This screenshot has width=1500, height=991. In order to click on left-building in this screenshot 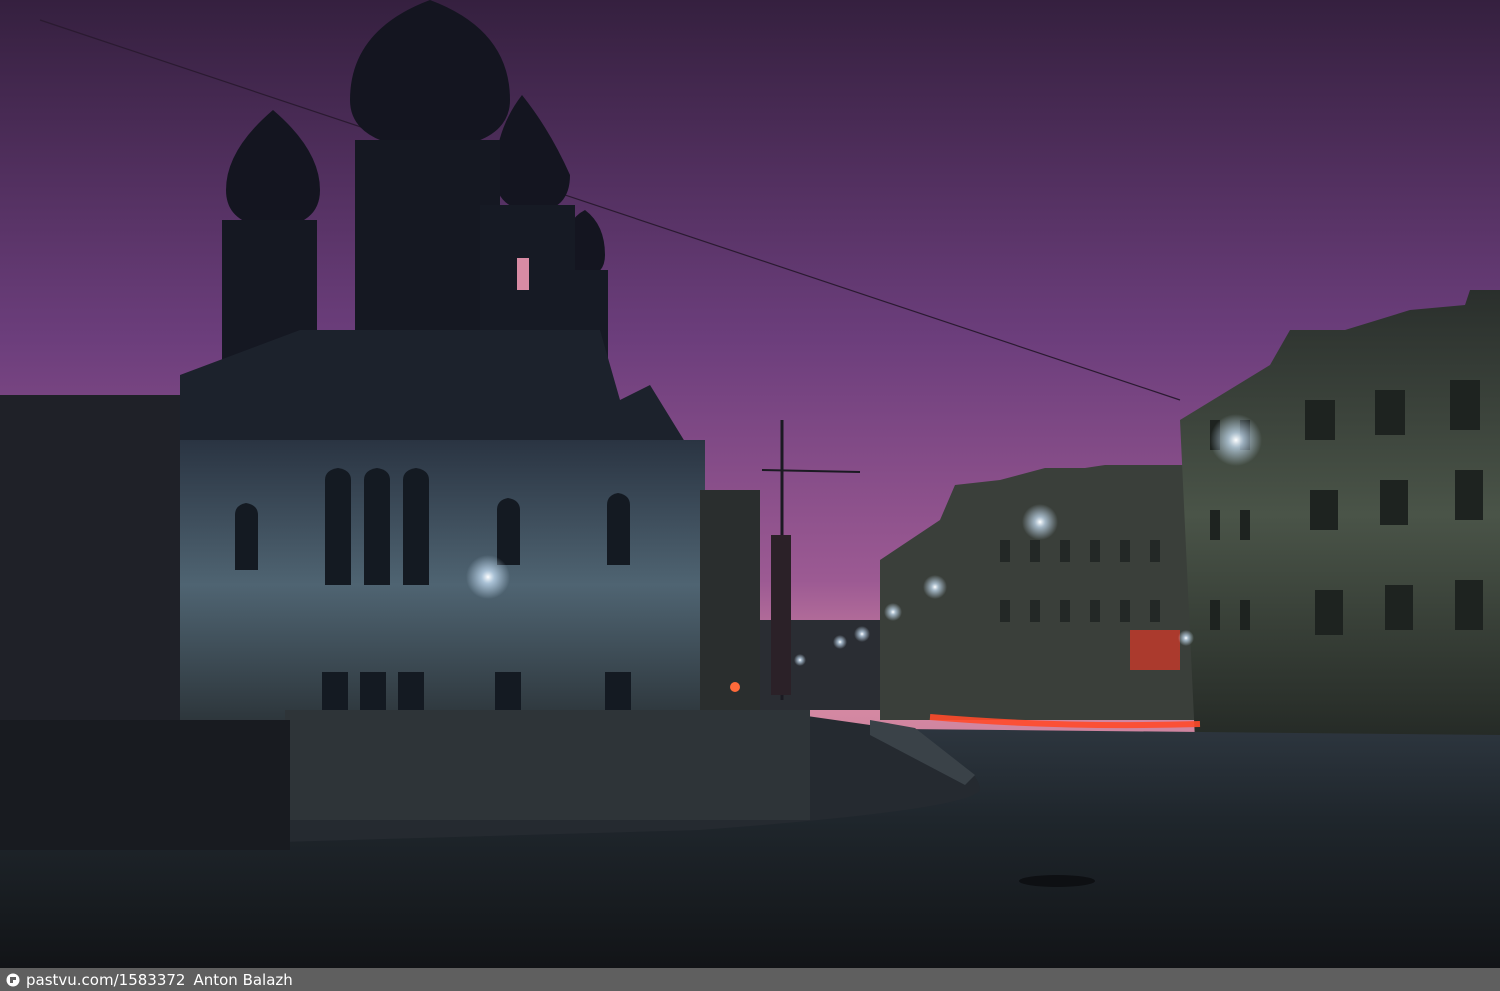, I will do `click(95, 570)`.